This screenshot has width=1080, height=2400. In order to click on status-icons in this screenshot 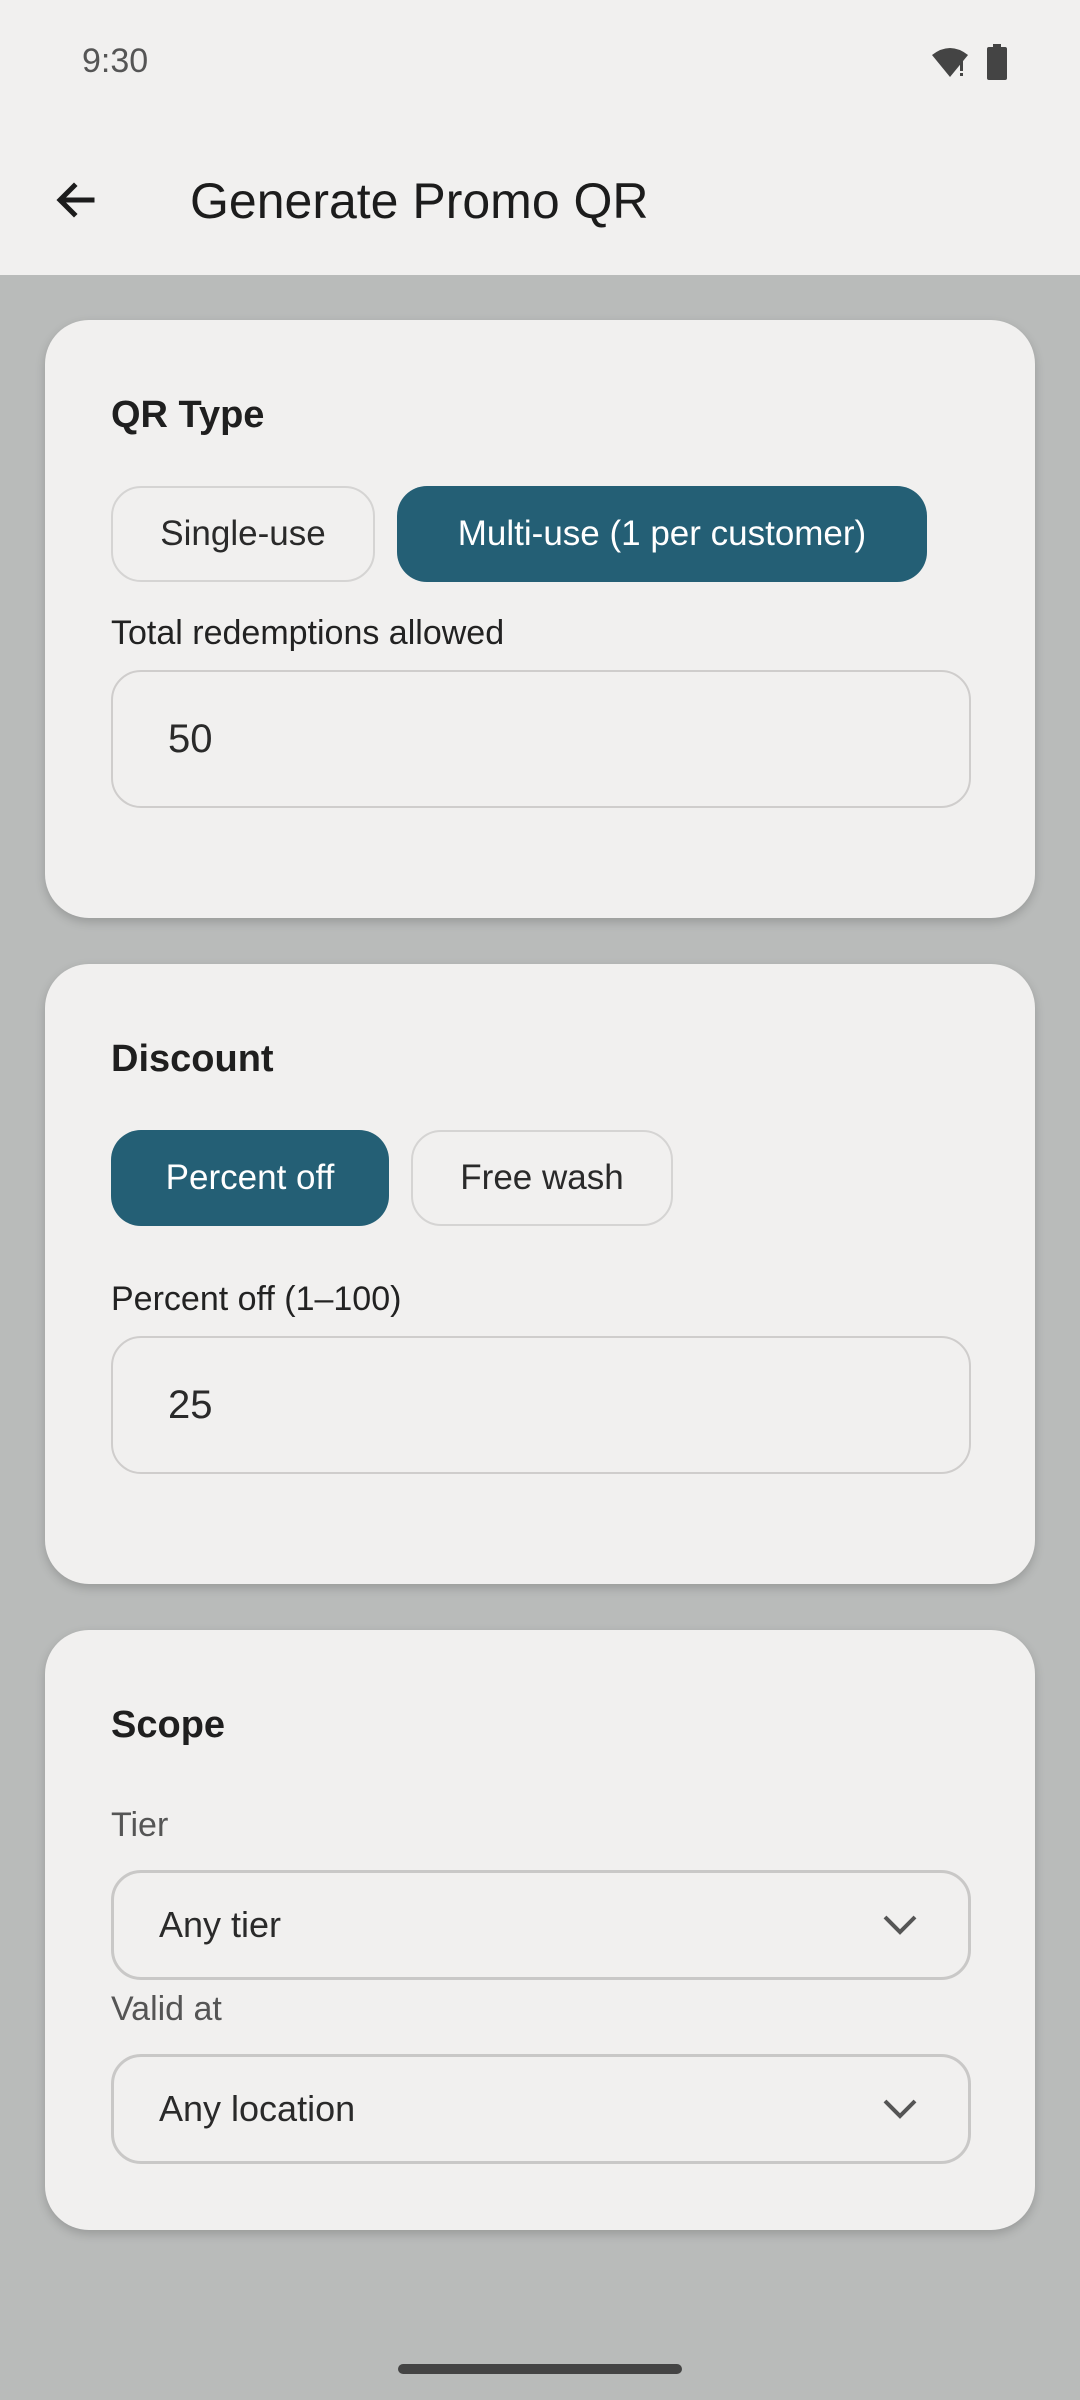, I will do `click(969, 64)`.